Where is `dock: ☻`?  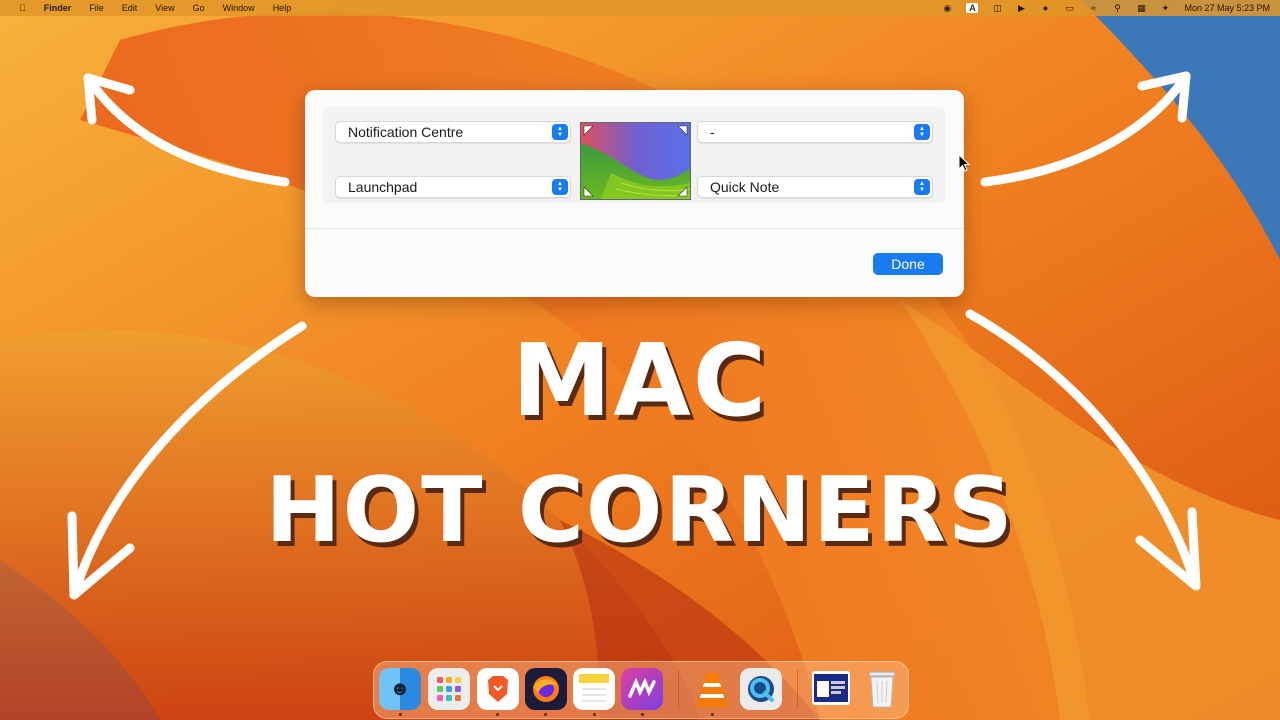 dock: ☻ is located at coordinates (641, 690).